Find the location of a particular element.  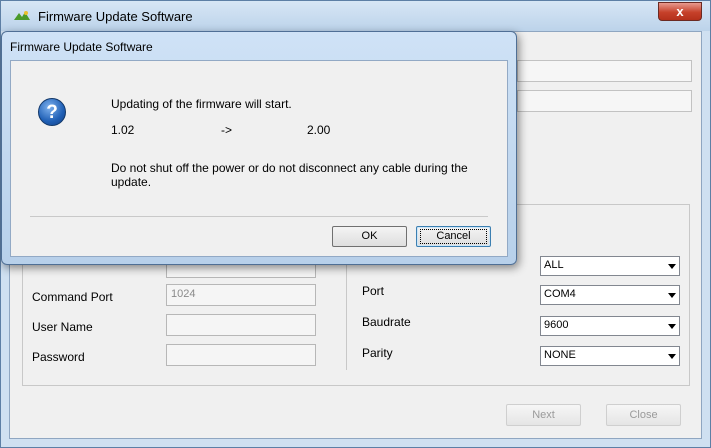

first-combo: ALL is located at coordinates (610, 266).